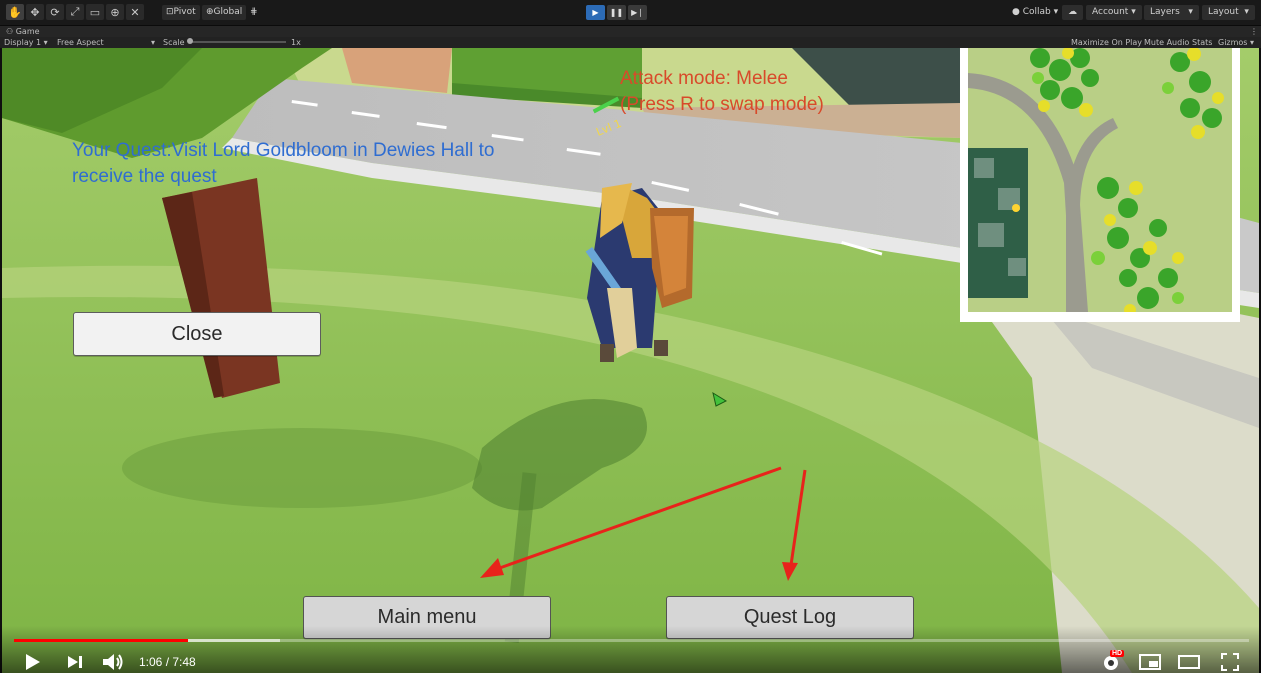 Image resolution: width=1261 pixels, height=673 pixels. I want to click on global-toggle: ⊕Global, so click(224, 12).